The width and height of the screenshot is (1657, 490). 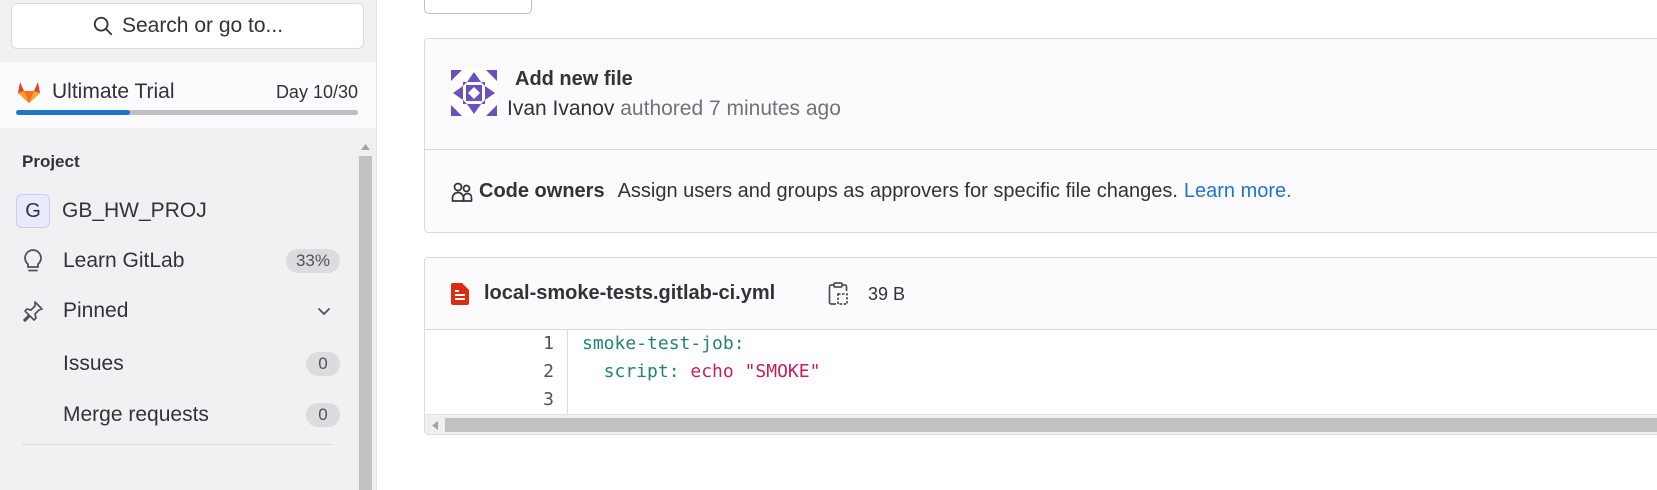 I want to click on pin-icon, so click(x=33, y=311).